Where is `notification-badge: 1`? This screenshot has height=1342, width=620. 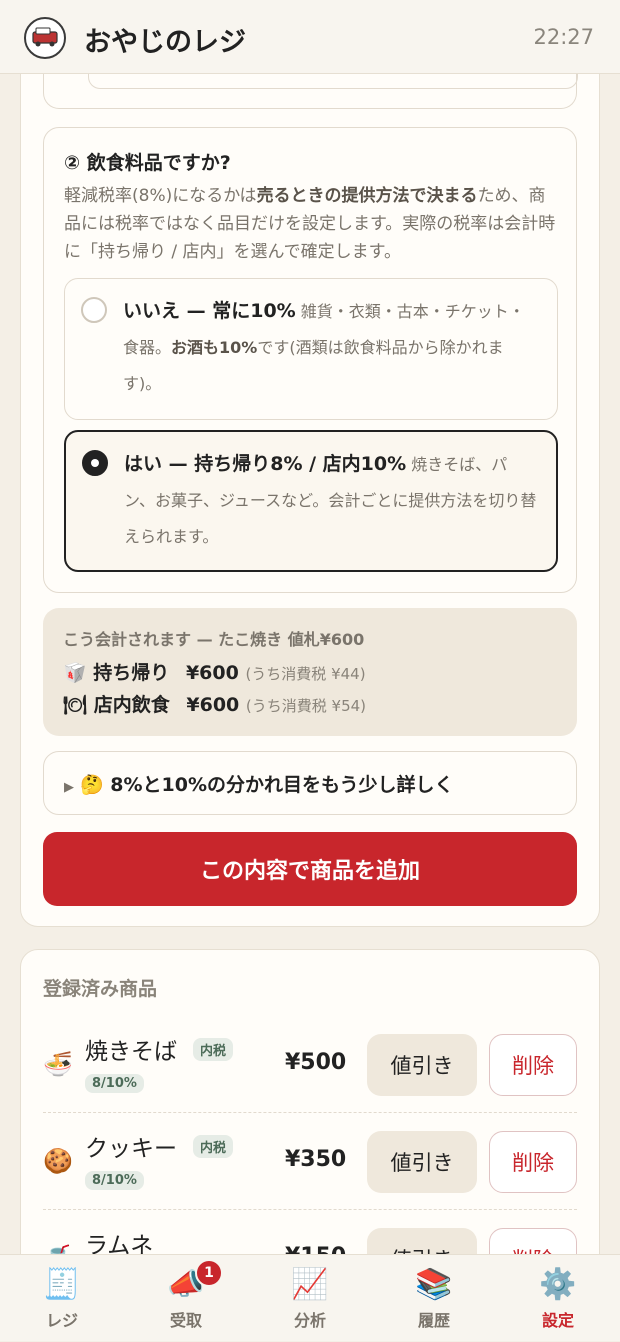 notification-badge: 1 is located at coordinates (209, 1273).